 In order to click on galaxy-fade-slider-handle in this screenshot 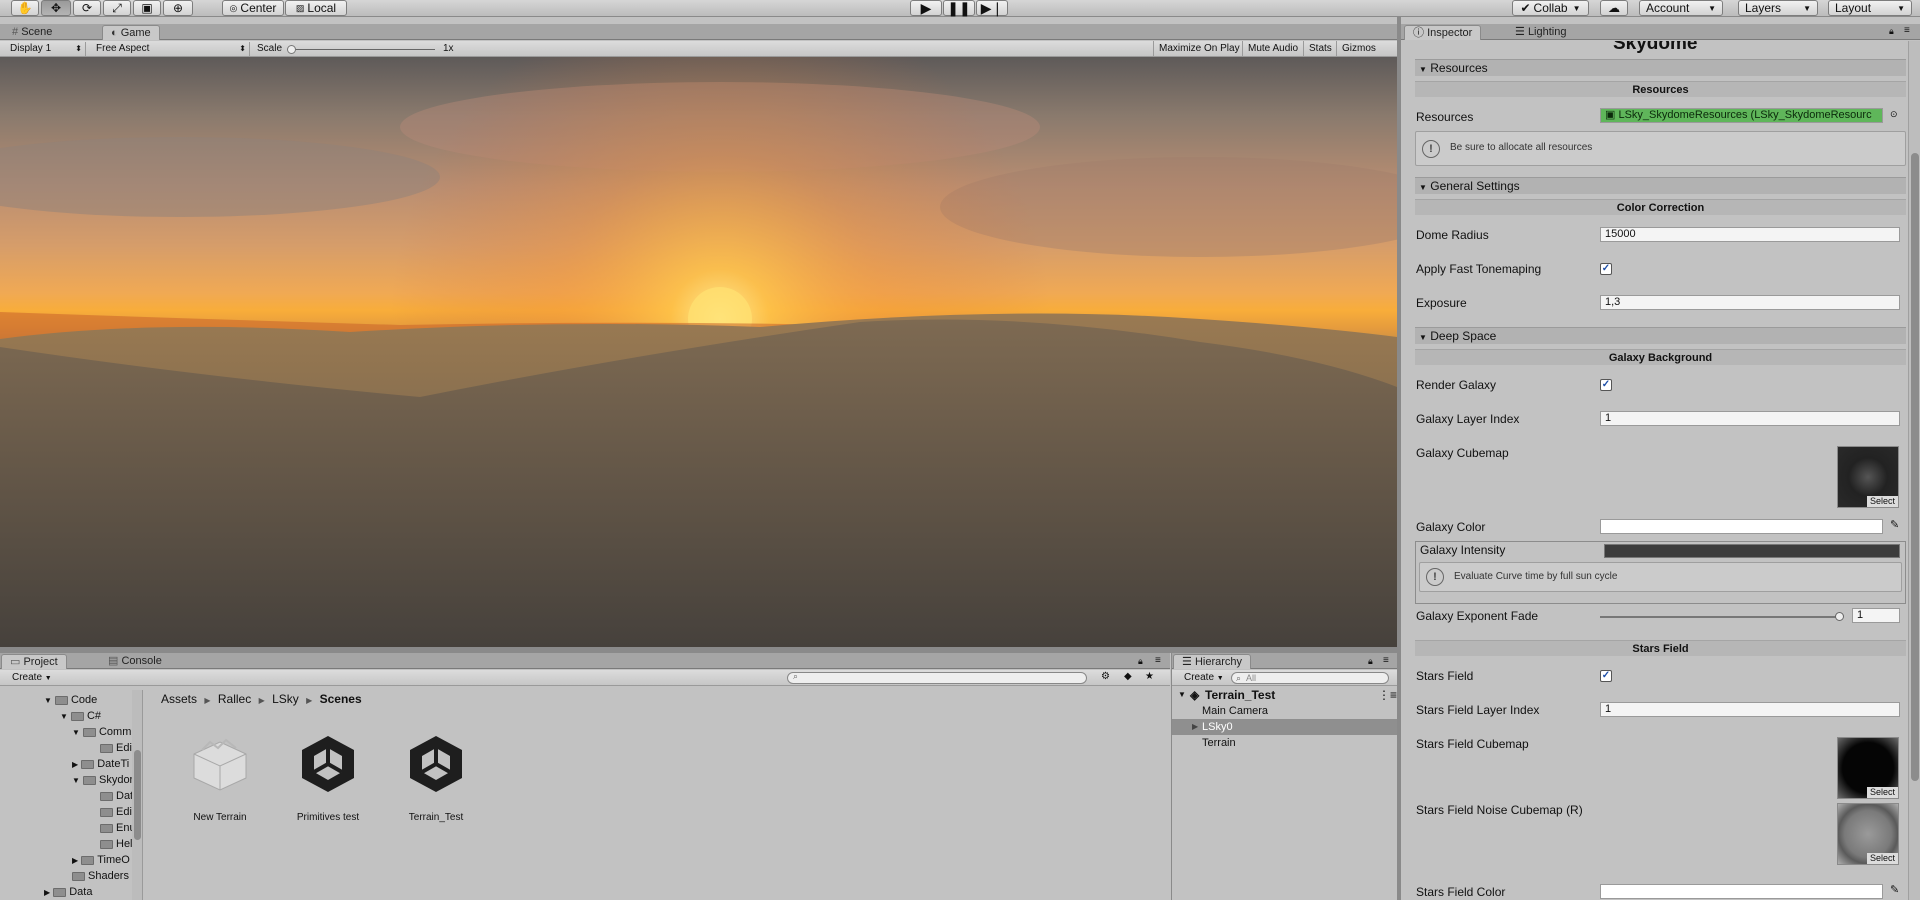, I will do `click(1839, 616)`.